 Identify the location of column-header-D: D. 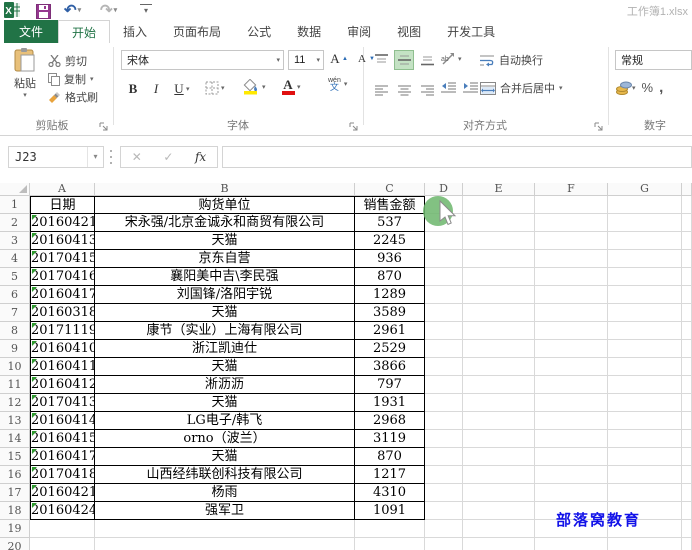
(444, 189).